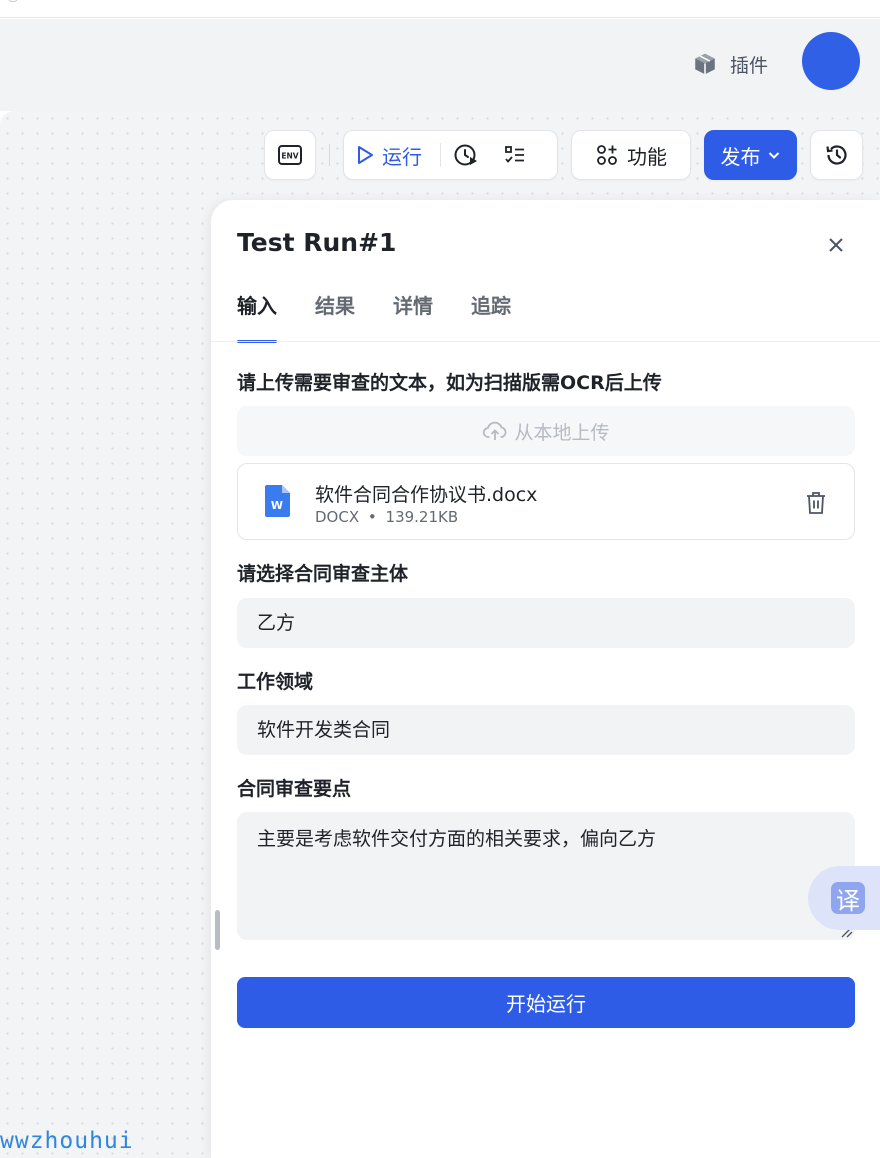 This screenshot has width=880, height=1158. I want to click on close-icon, so click(836, 245).